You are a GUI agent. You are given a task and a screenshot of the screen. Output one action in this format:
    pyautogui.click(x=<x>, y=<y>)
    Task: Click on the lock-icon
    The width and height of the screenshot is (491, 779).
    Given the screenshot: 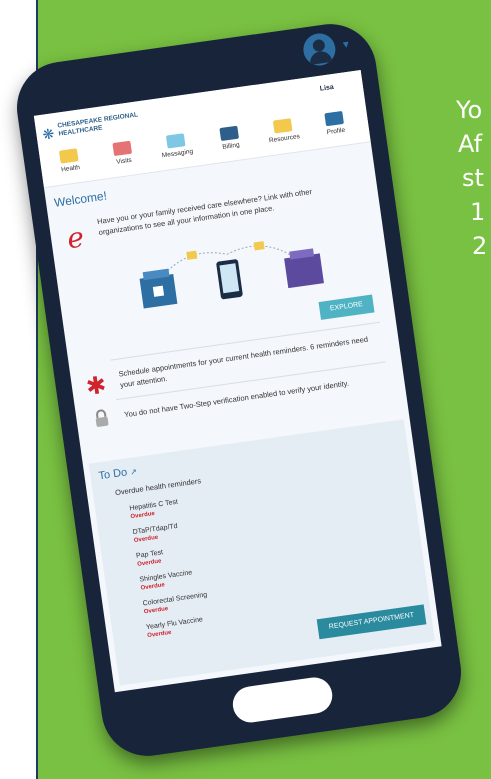 What is the action you would take?
    pyautogui.click(x=102, y=418)
    